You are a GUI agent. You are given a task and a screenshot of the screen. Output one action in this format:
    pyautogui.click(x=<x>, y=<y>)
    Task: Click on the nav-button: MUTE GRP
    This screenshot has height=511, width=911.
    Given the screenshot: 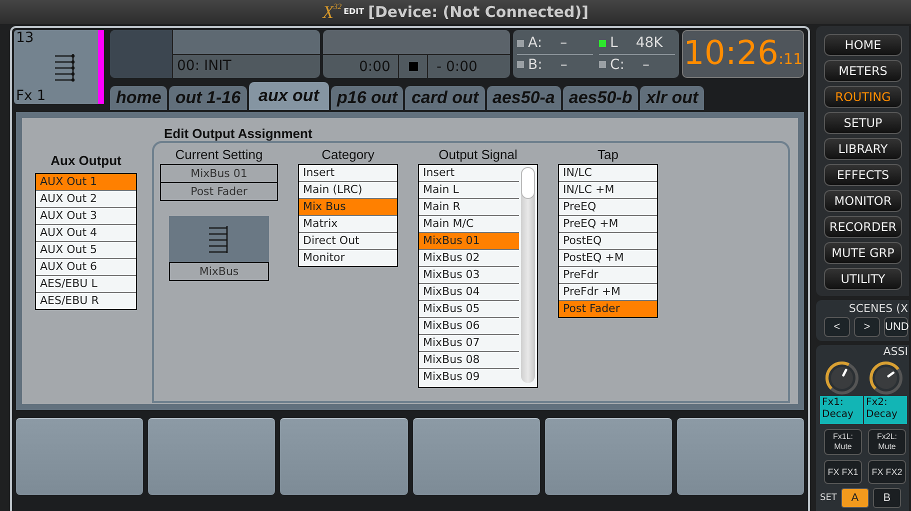 What is the action you would take?
    pyautogui.click(x=863, y=253)
    